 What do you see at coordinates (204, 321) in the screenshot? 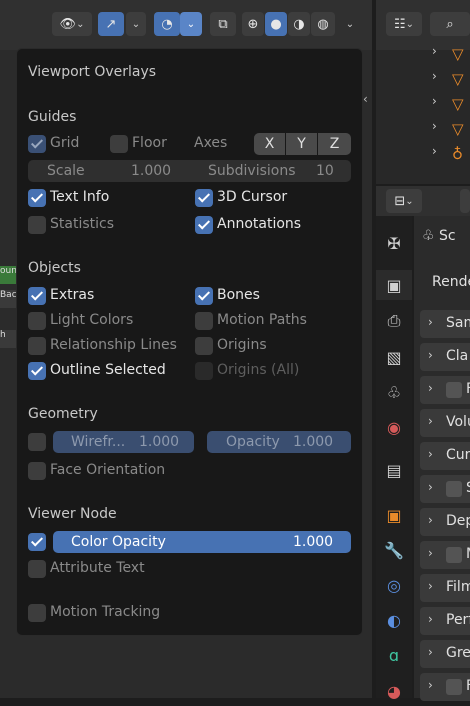
I see `motion-paths-checkbox` at bounding box center [204, 321].